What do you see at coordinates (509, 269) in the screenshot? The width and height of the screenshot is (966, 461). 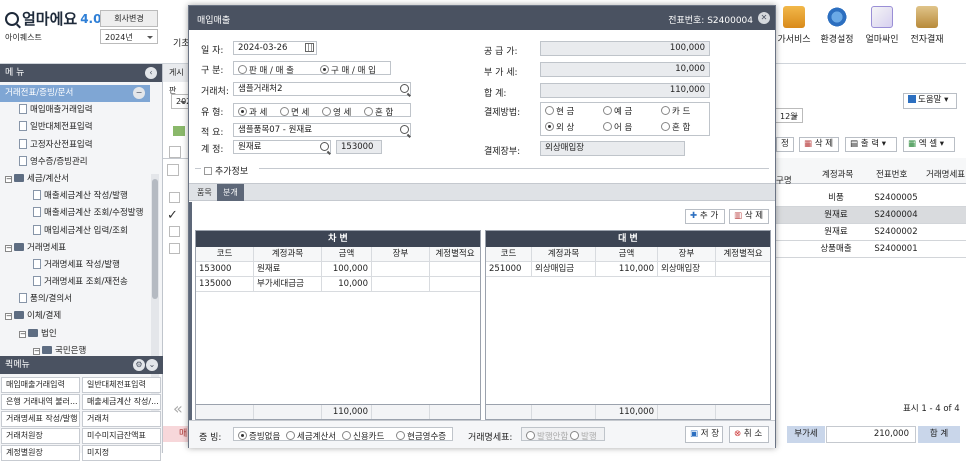 I see `table-cell: 251000` at bounding box center [509, 269].